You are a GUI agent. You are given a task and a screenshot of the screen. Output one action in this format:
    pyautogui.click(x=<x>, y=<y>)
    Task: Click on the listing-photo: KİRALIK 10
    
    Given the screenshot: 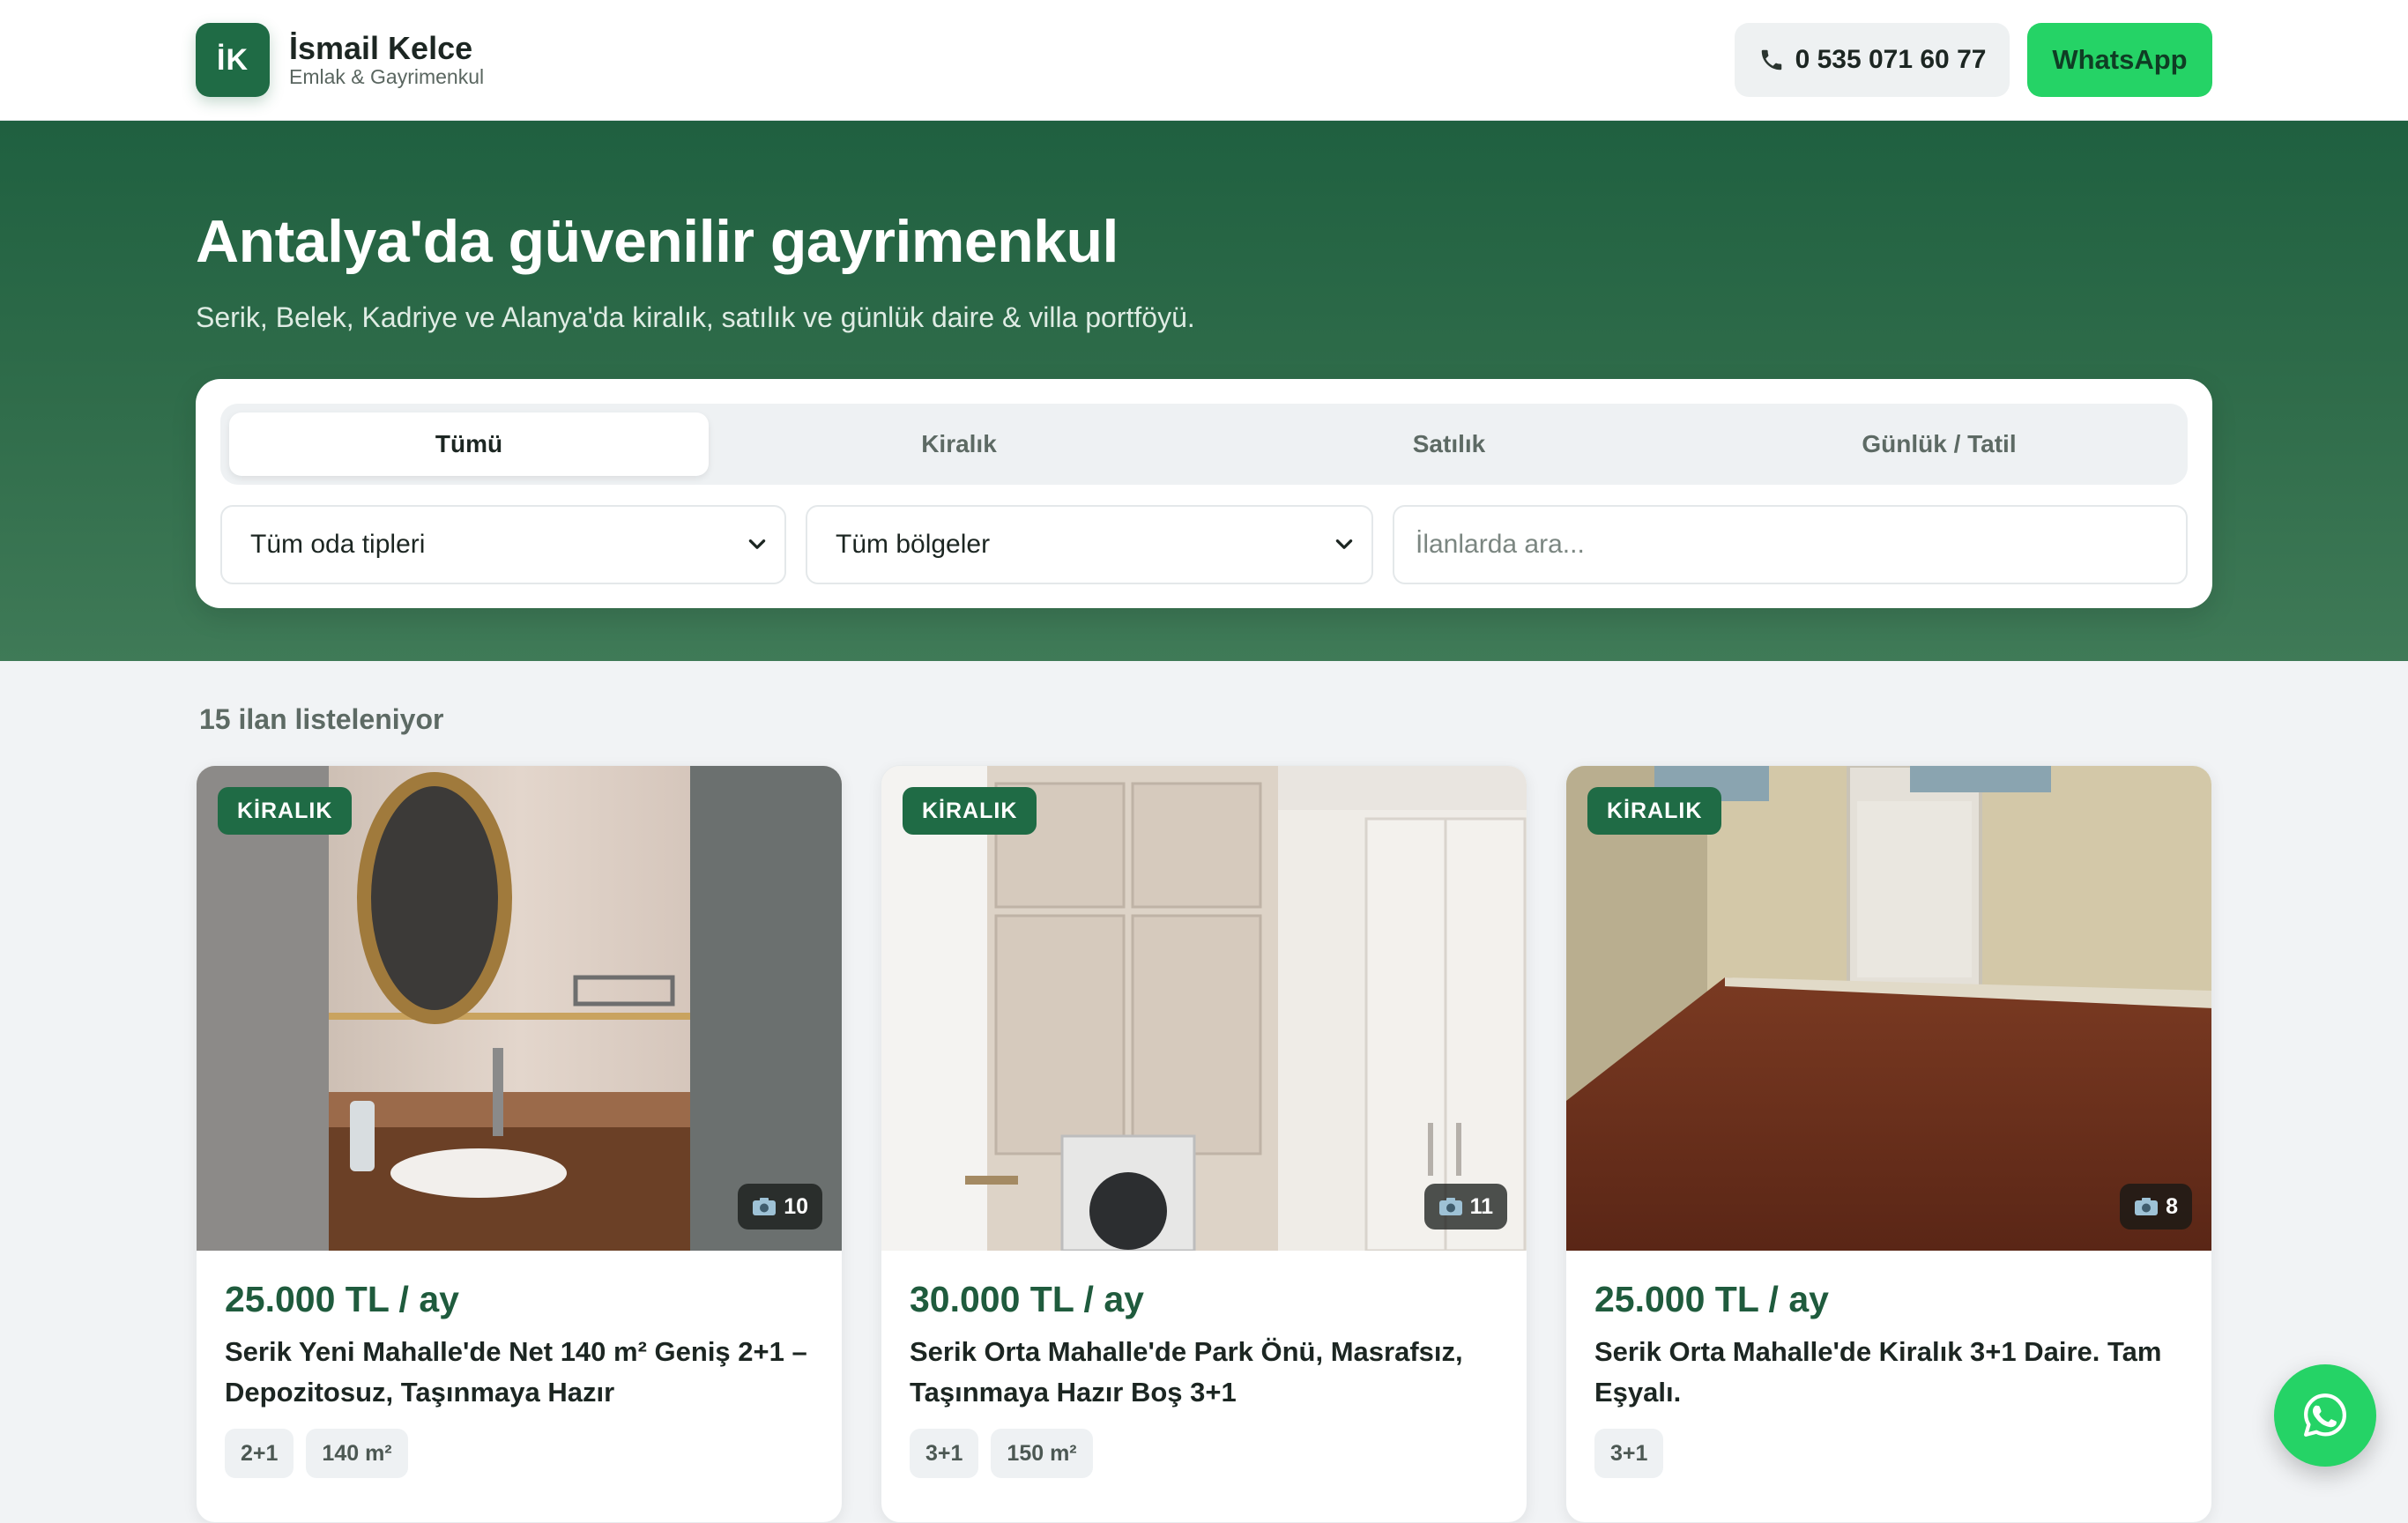 What is the action you would take?
    pyautogui.click(x=519, y=1008)
    